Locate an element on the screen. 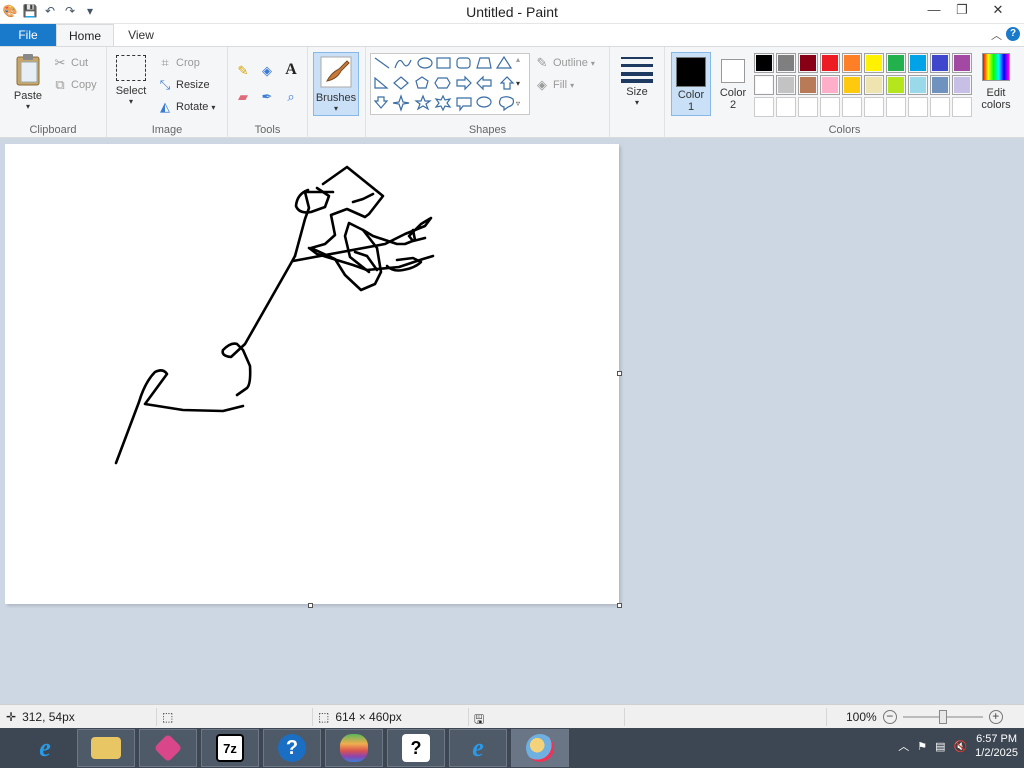 The width and height of the screenshot is (1024, 768). tab-view: View is located at coordinates (141, 35).